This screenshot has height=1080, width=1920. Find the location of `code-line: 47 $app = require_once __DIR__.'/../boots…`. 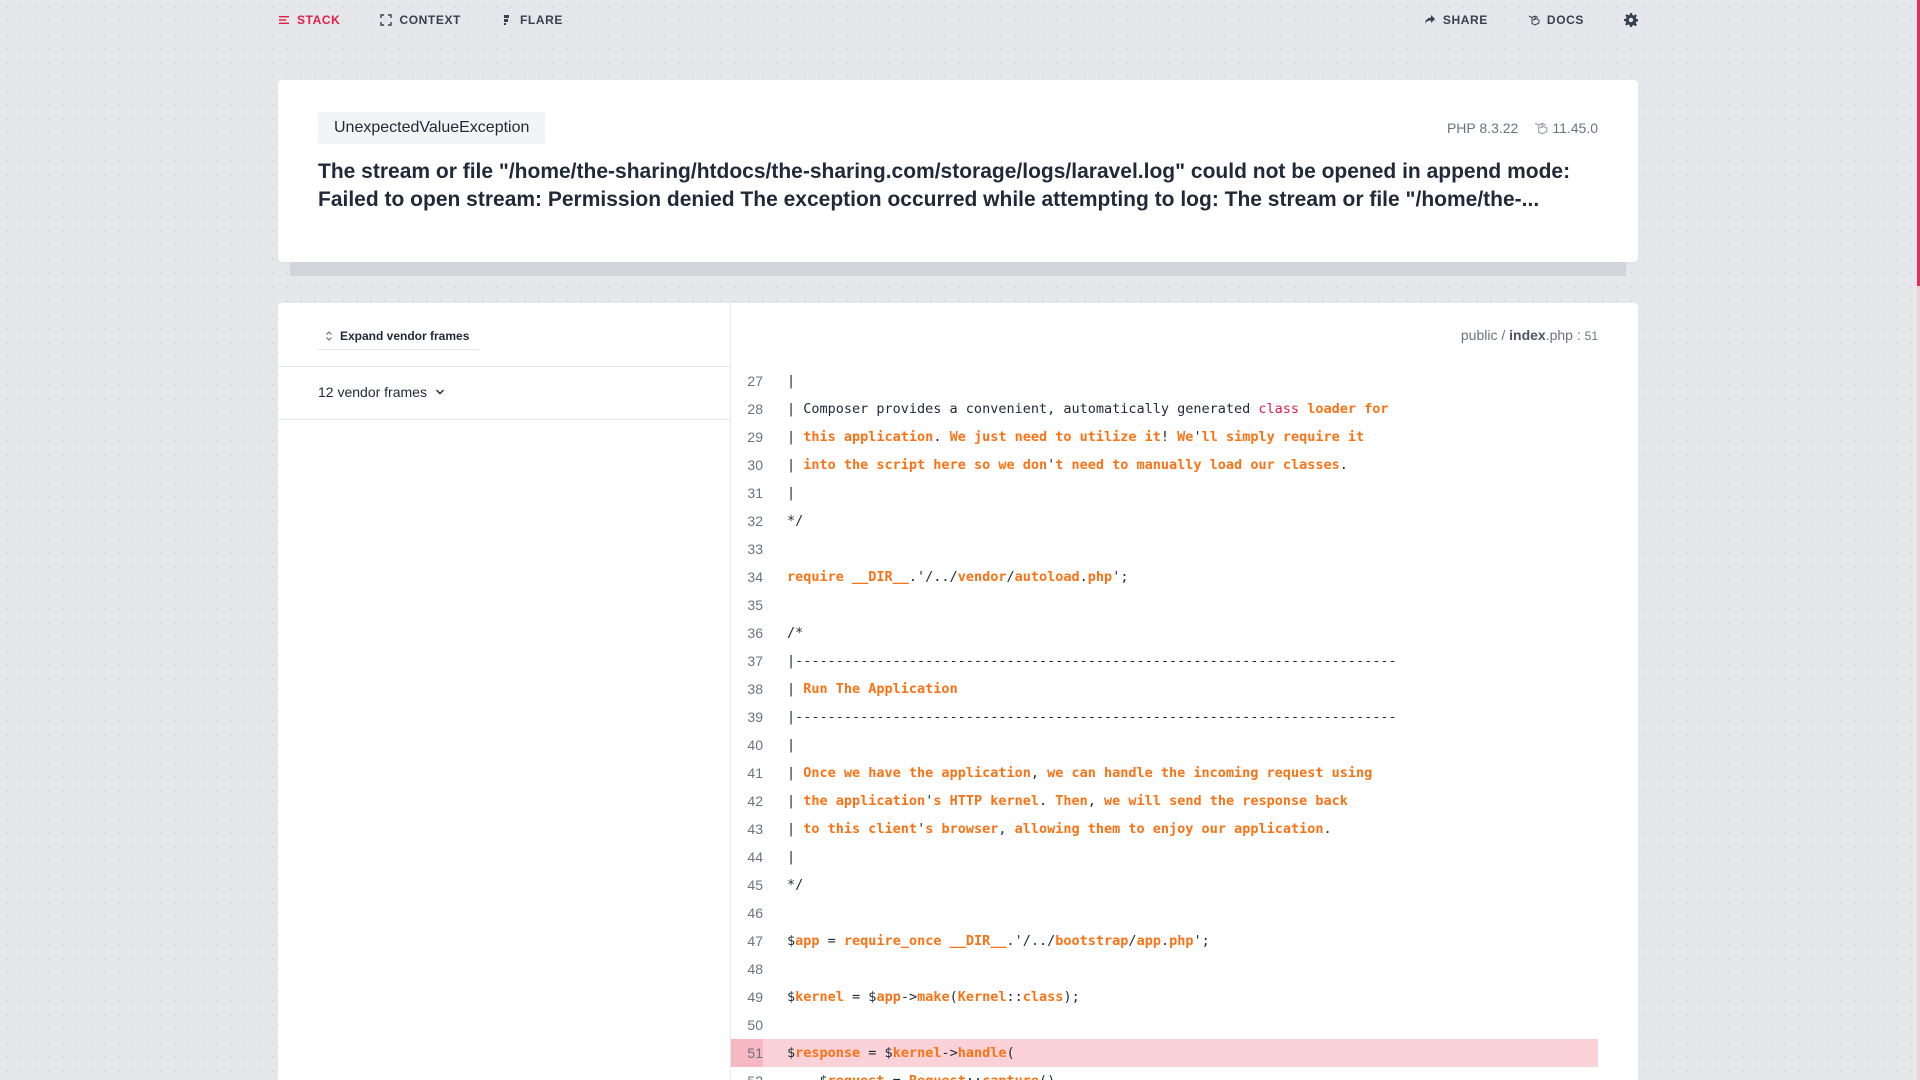

code-line: 47 $app = require_once __DIR__.'/../boots… is located at coordinates (1164, 941).